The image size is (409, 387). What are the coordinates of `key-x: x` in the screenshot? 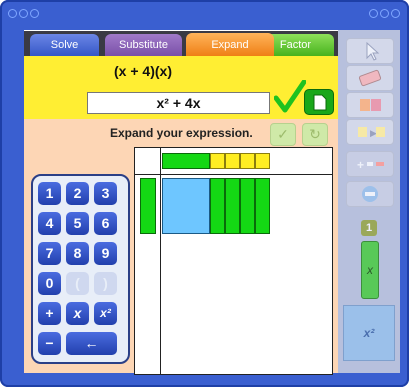 It's located at (77, 313).